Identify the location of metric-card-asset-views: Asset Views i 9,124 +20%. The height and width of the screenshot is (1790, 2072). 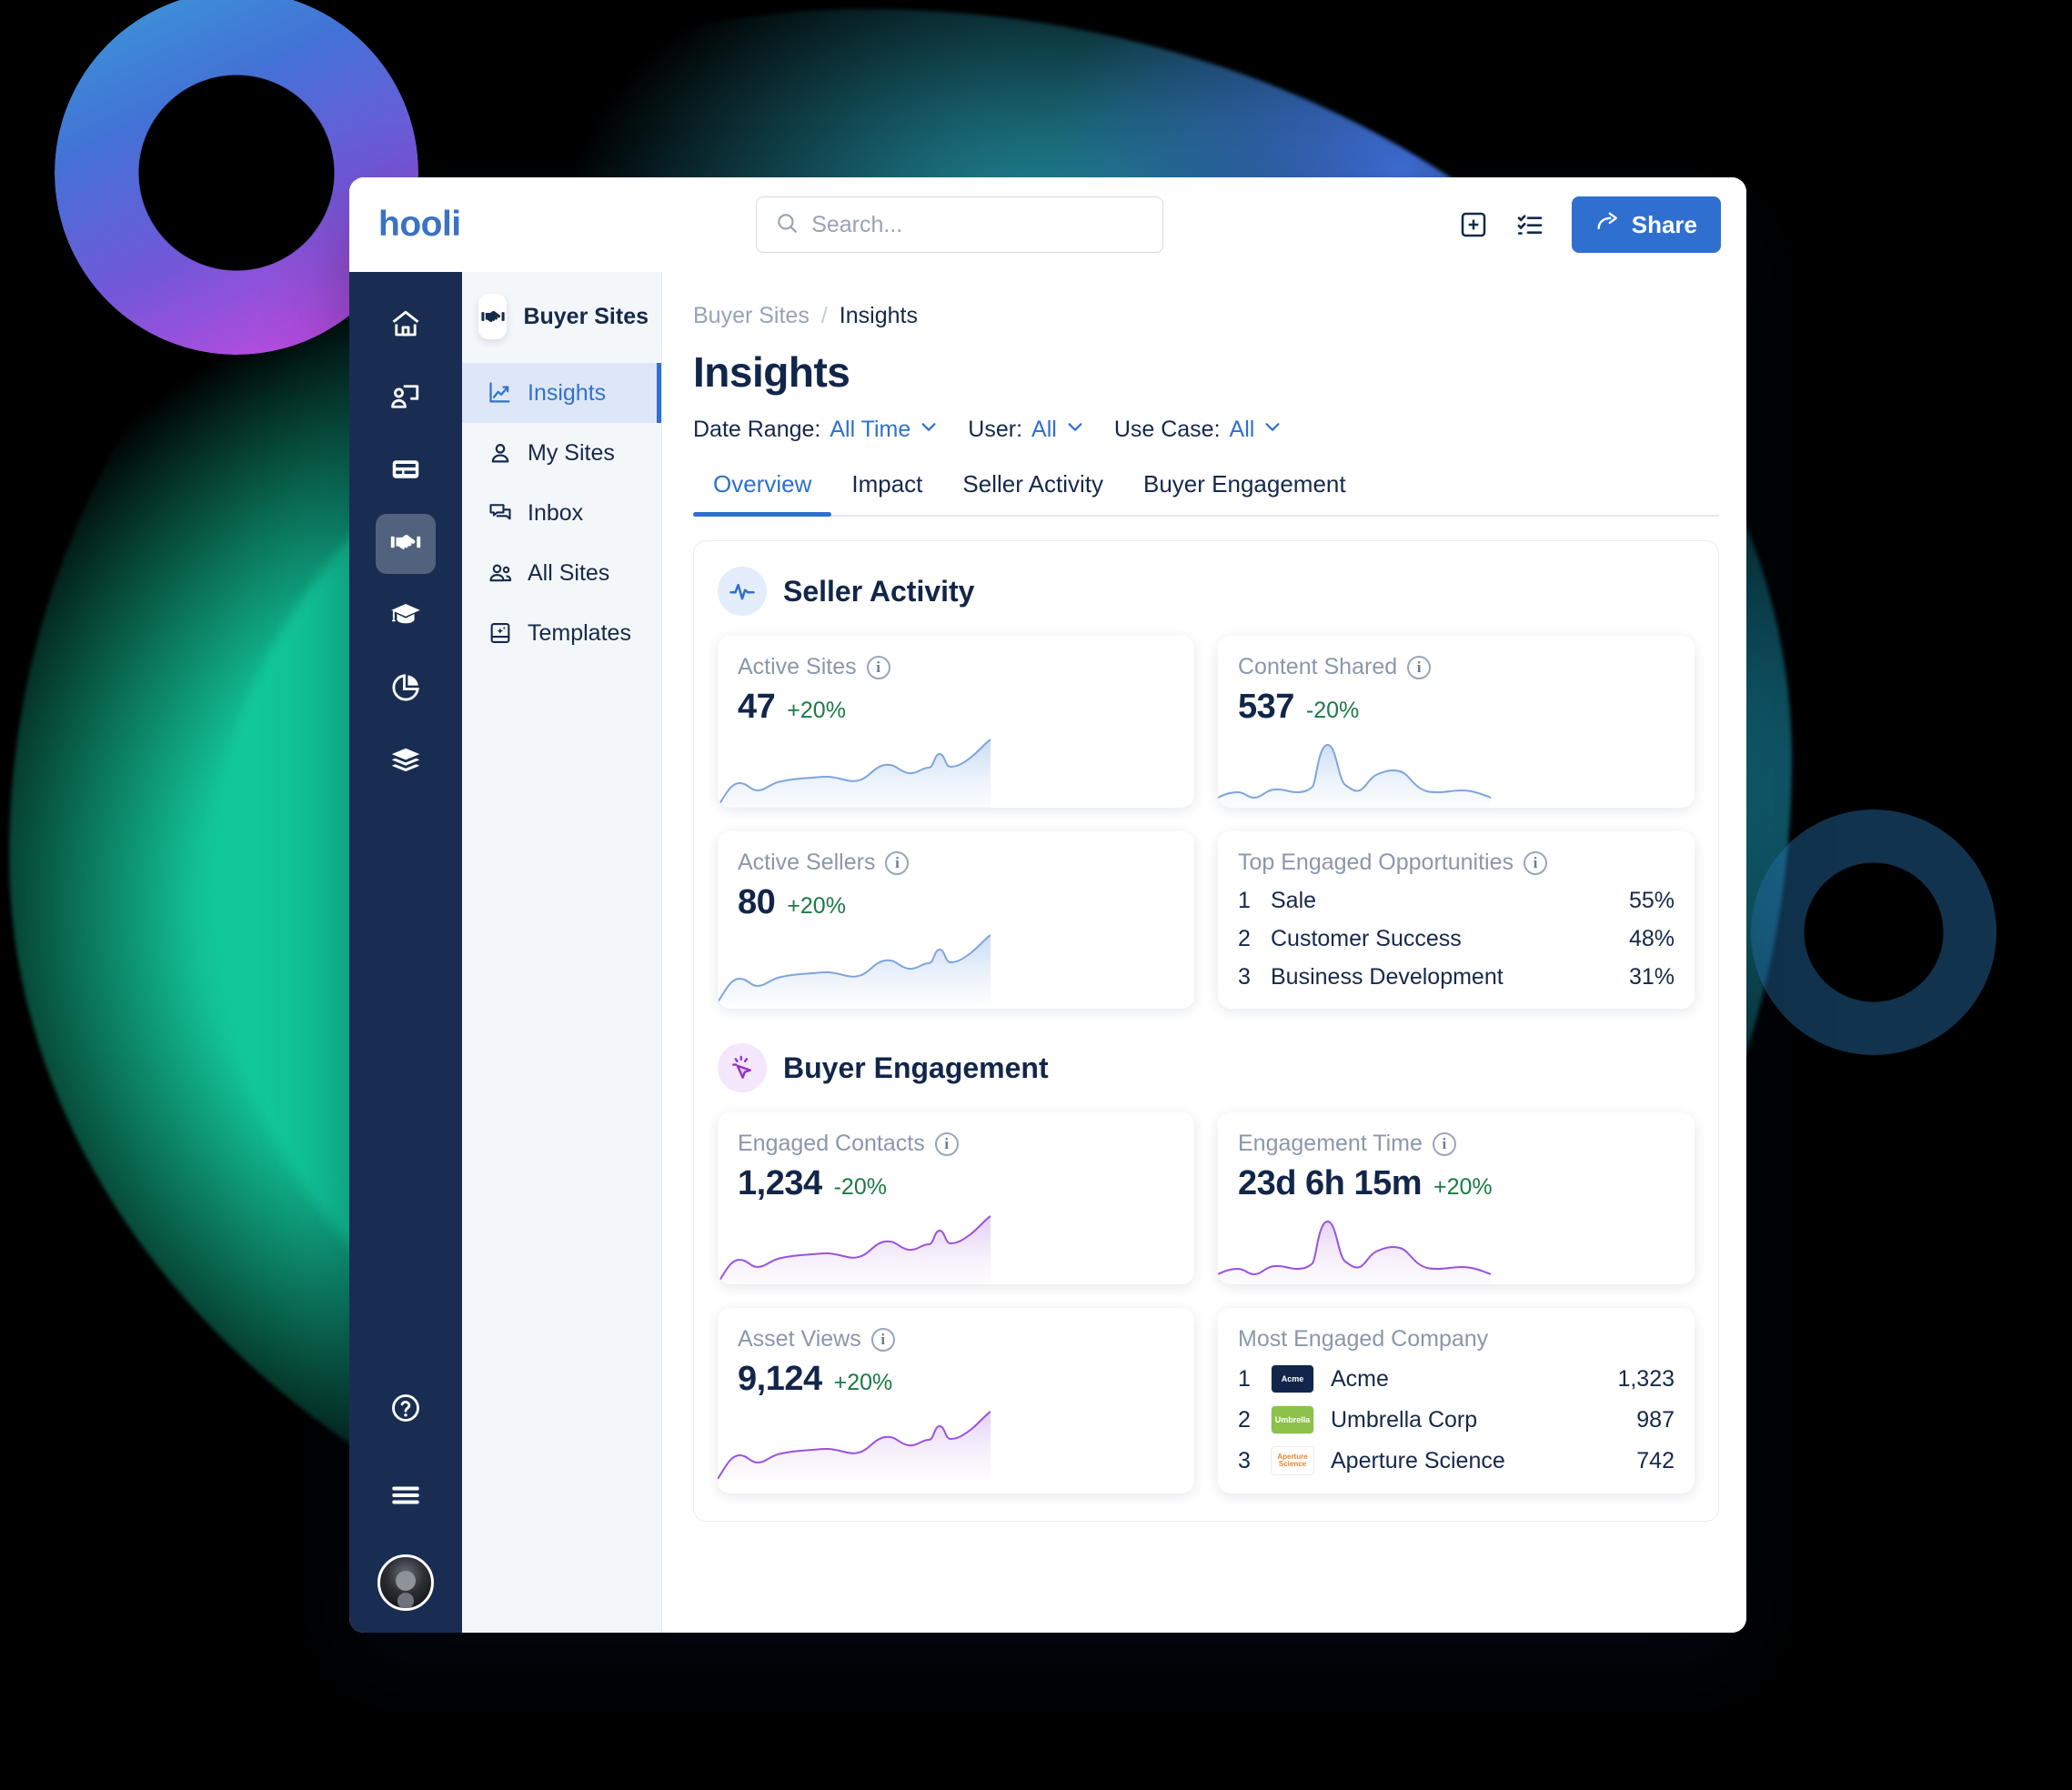
(956, 1400).